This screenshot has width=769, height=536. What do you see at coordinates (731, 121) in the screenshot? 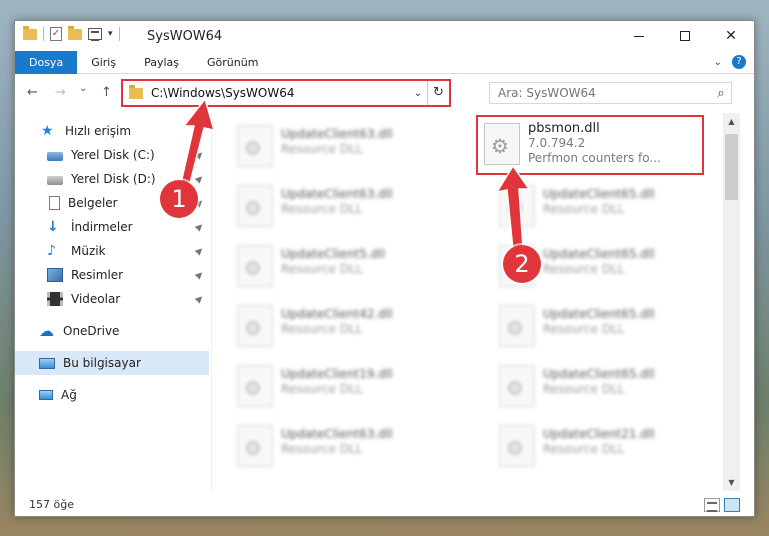
I see `scroll-up-icon: ▲` at bounding box center [731, 121].